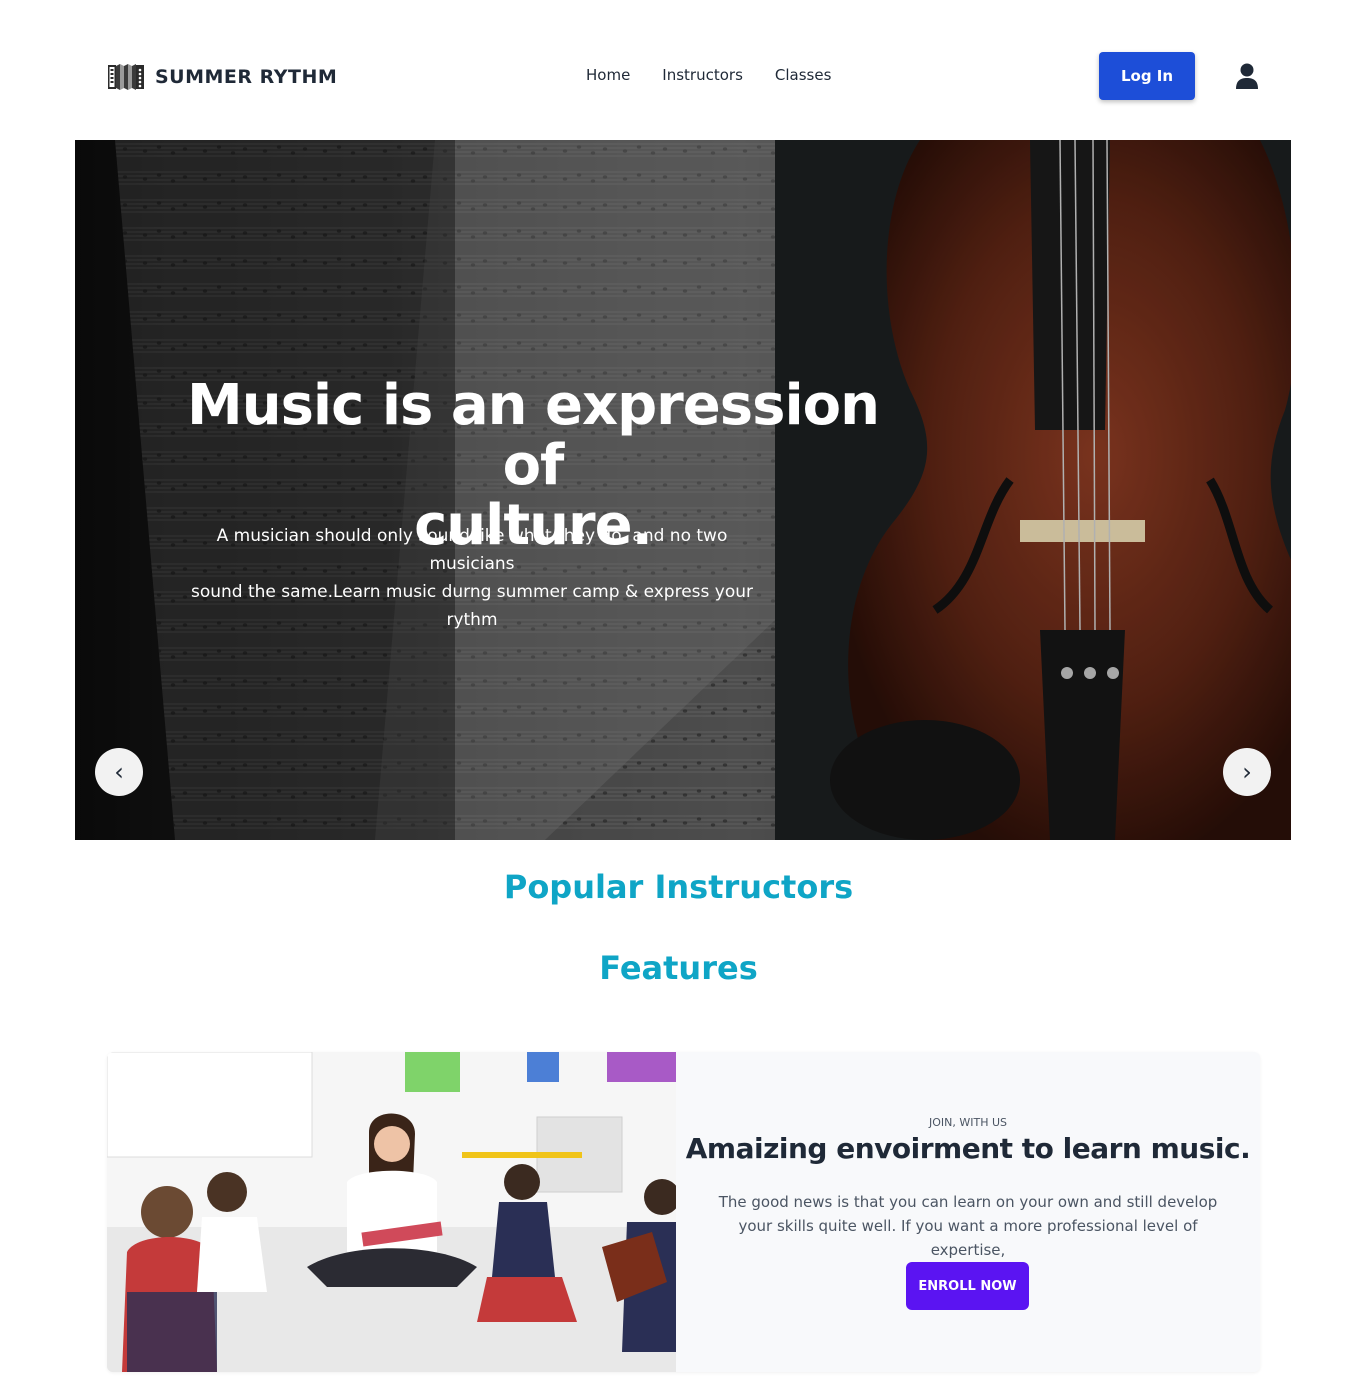 This screenshot has height=1394, width=1357. Describe the element at coordinates (1147, 76) in the screenshot. I see `login-button: Log In` at that location.